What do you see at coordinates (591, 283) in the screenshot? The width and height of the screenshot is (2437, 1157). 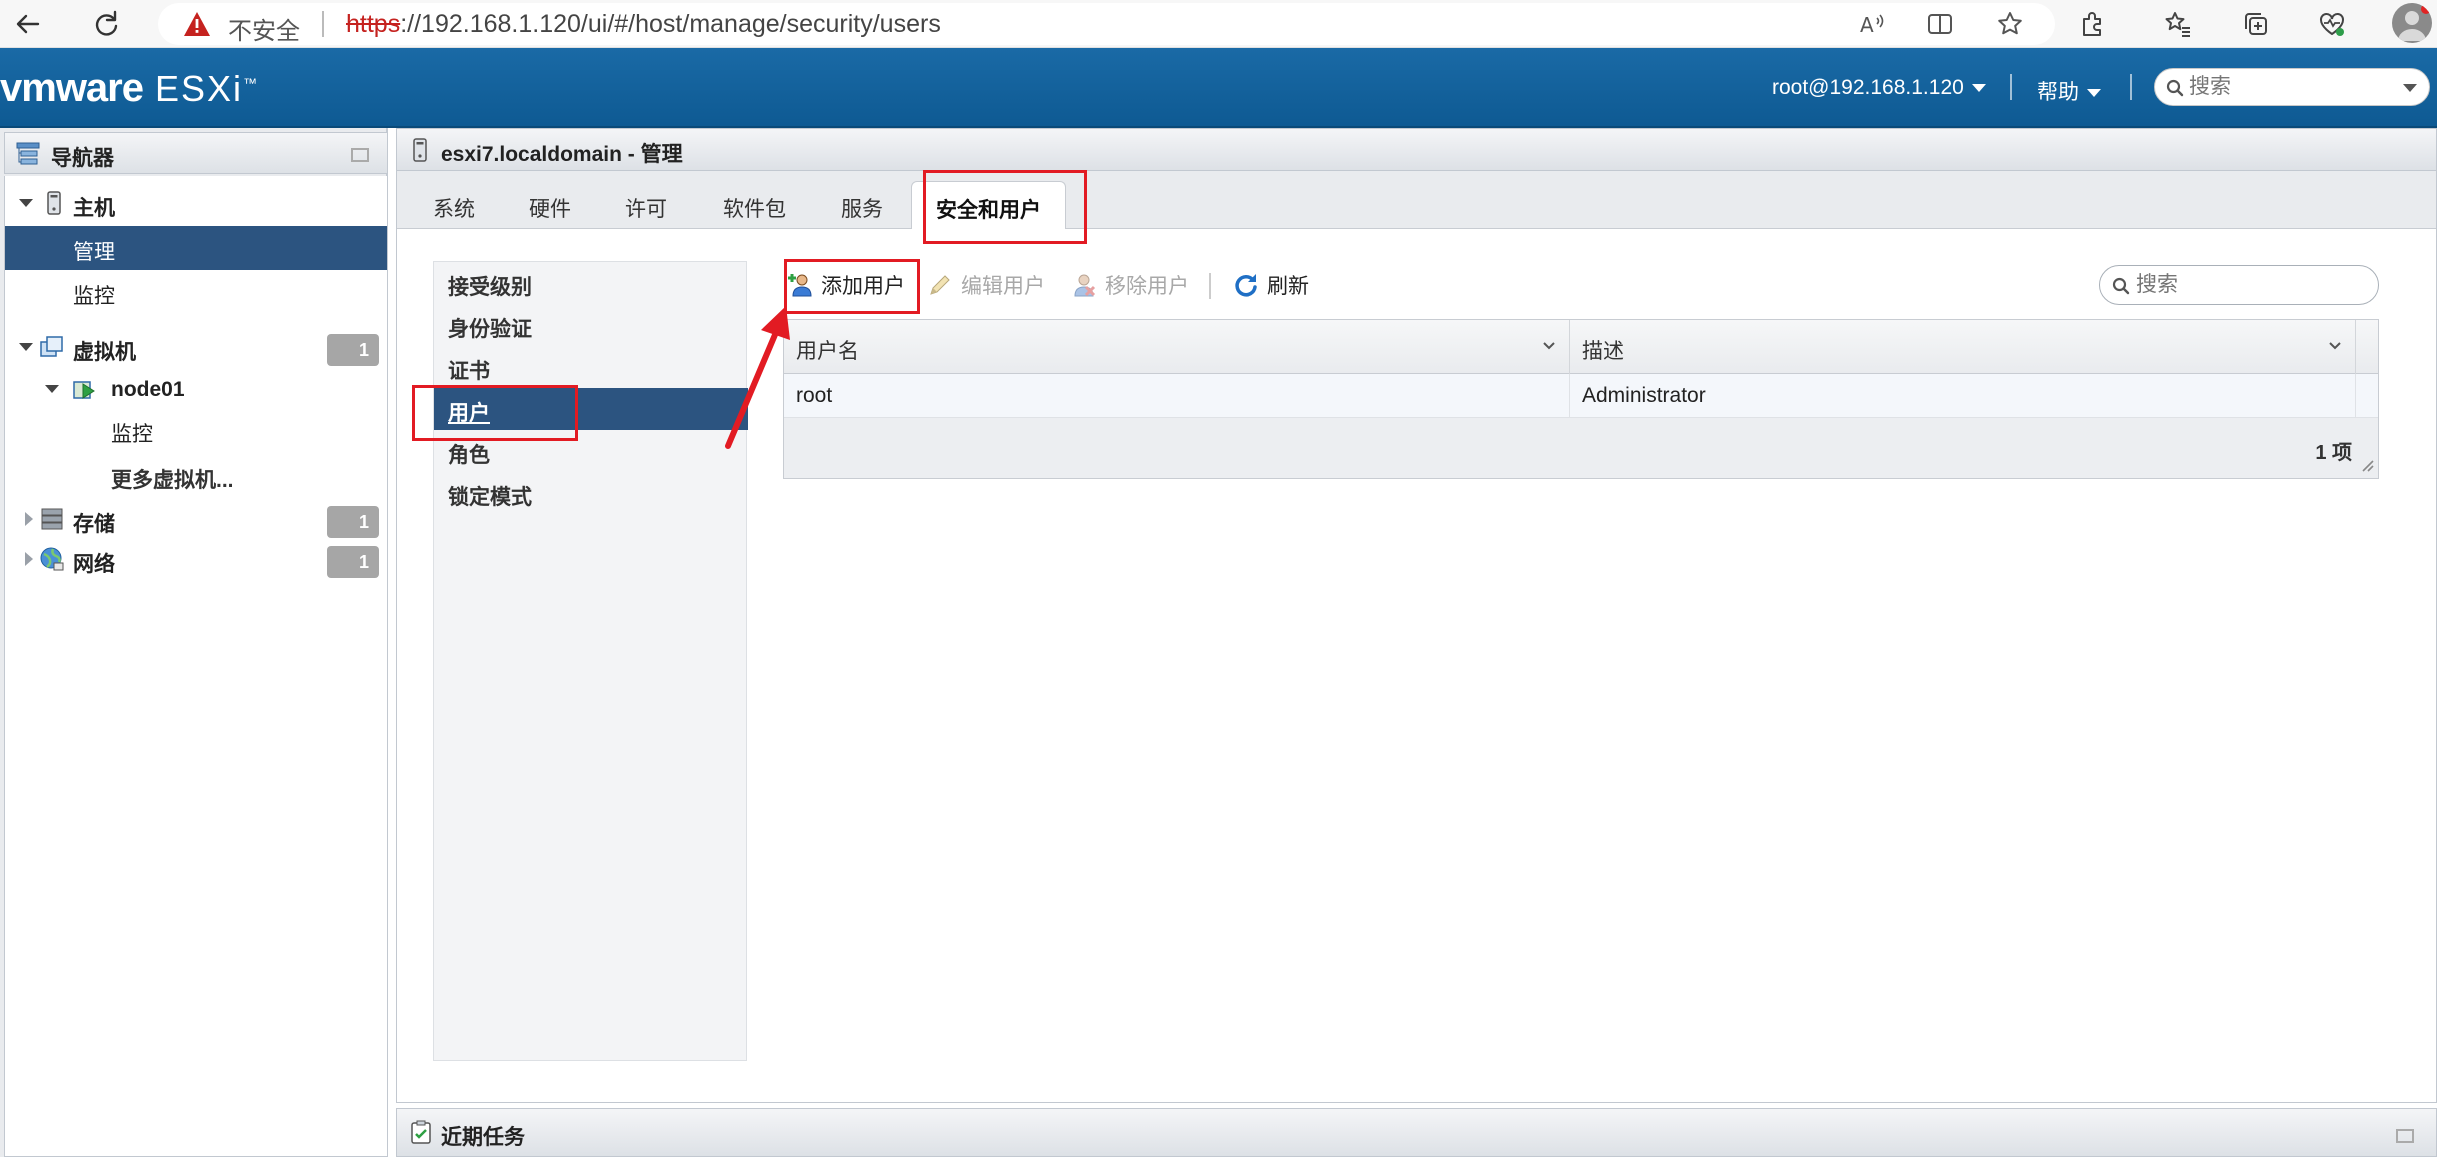 I see `sec-item-acceptance-level: 接受级别` at bounding box center [591, 283].